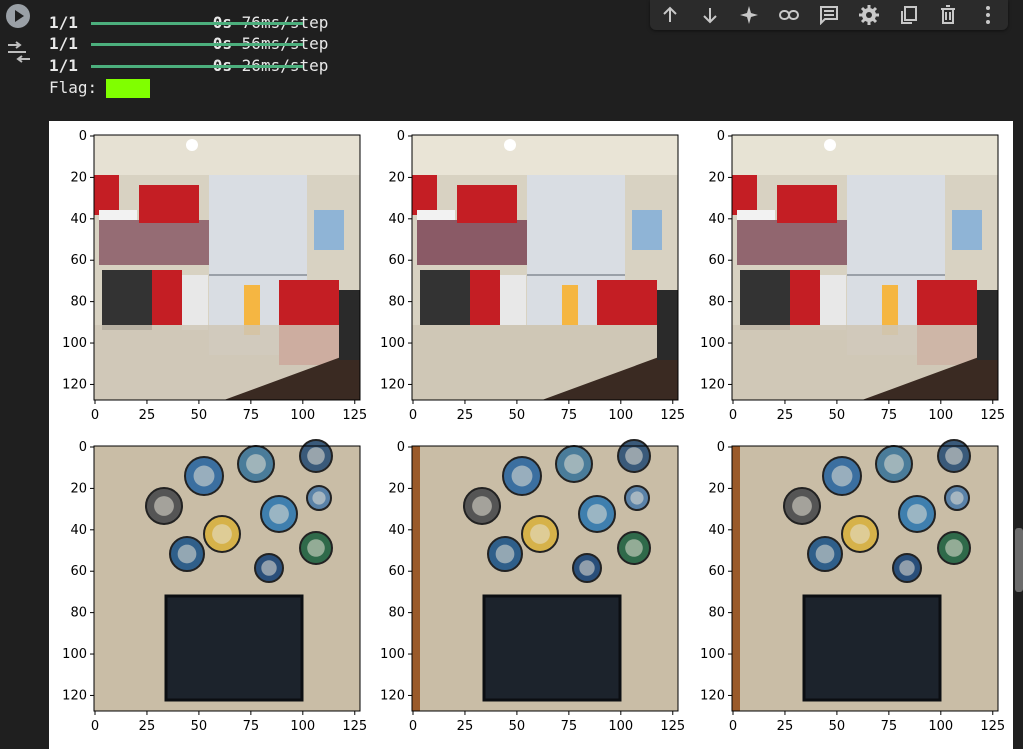  I want to click on flag-label: Flag:, so click(73, 87).